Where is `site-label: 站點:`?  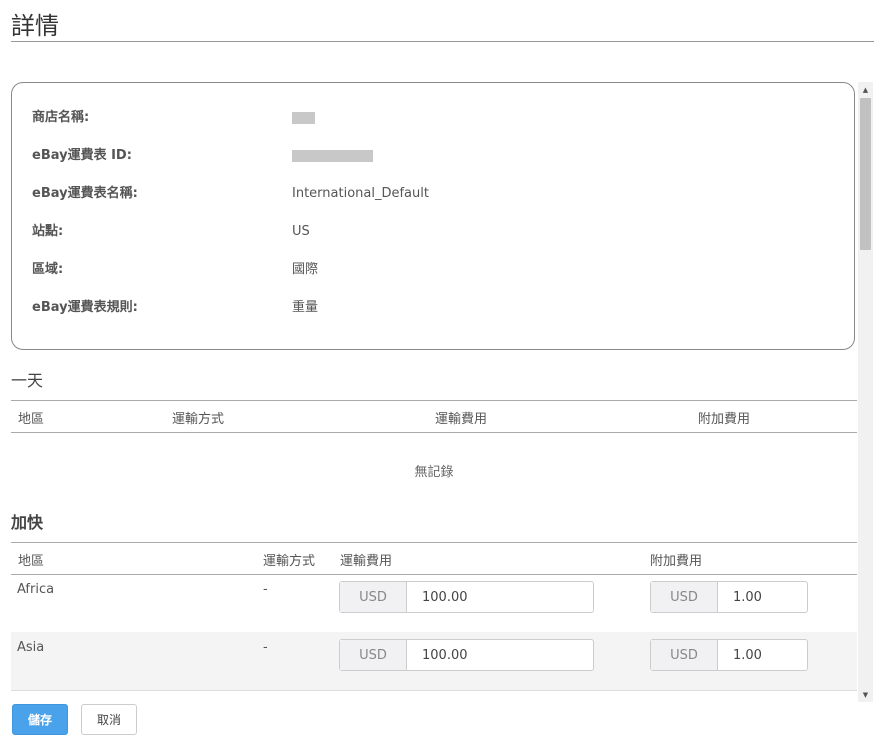
site-label: 站點: is located at coordinates (48, 231).